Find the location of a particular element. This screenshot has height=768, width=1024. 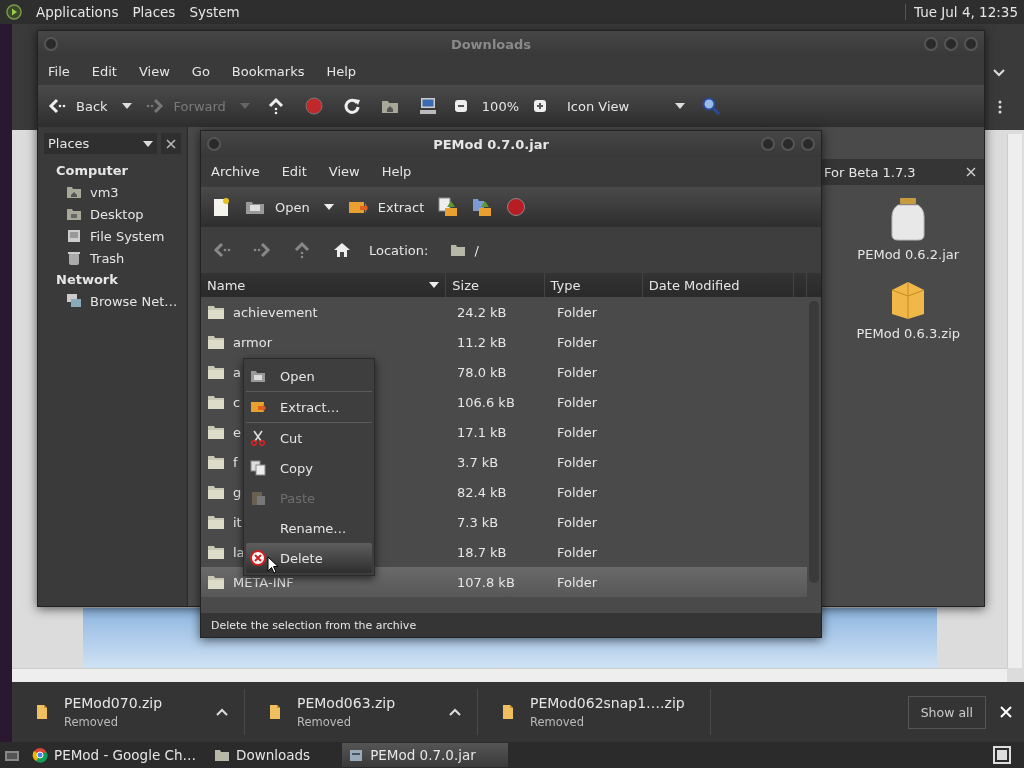

file-name: PEMod 0.6.3.zip is located at coordinates (908, 333).